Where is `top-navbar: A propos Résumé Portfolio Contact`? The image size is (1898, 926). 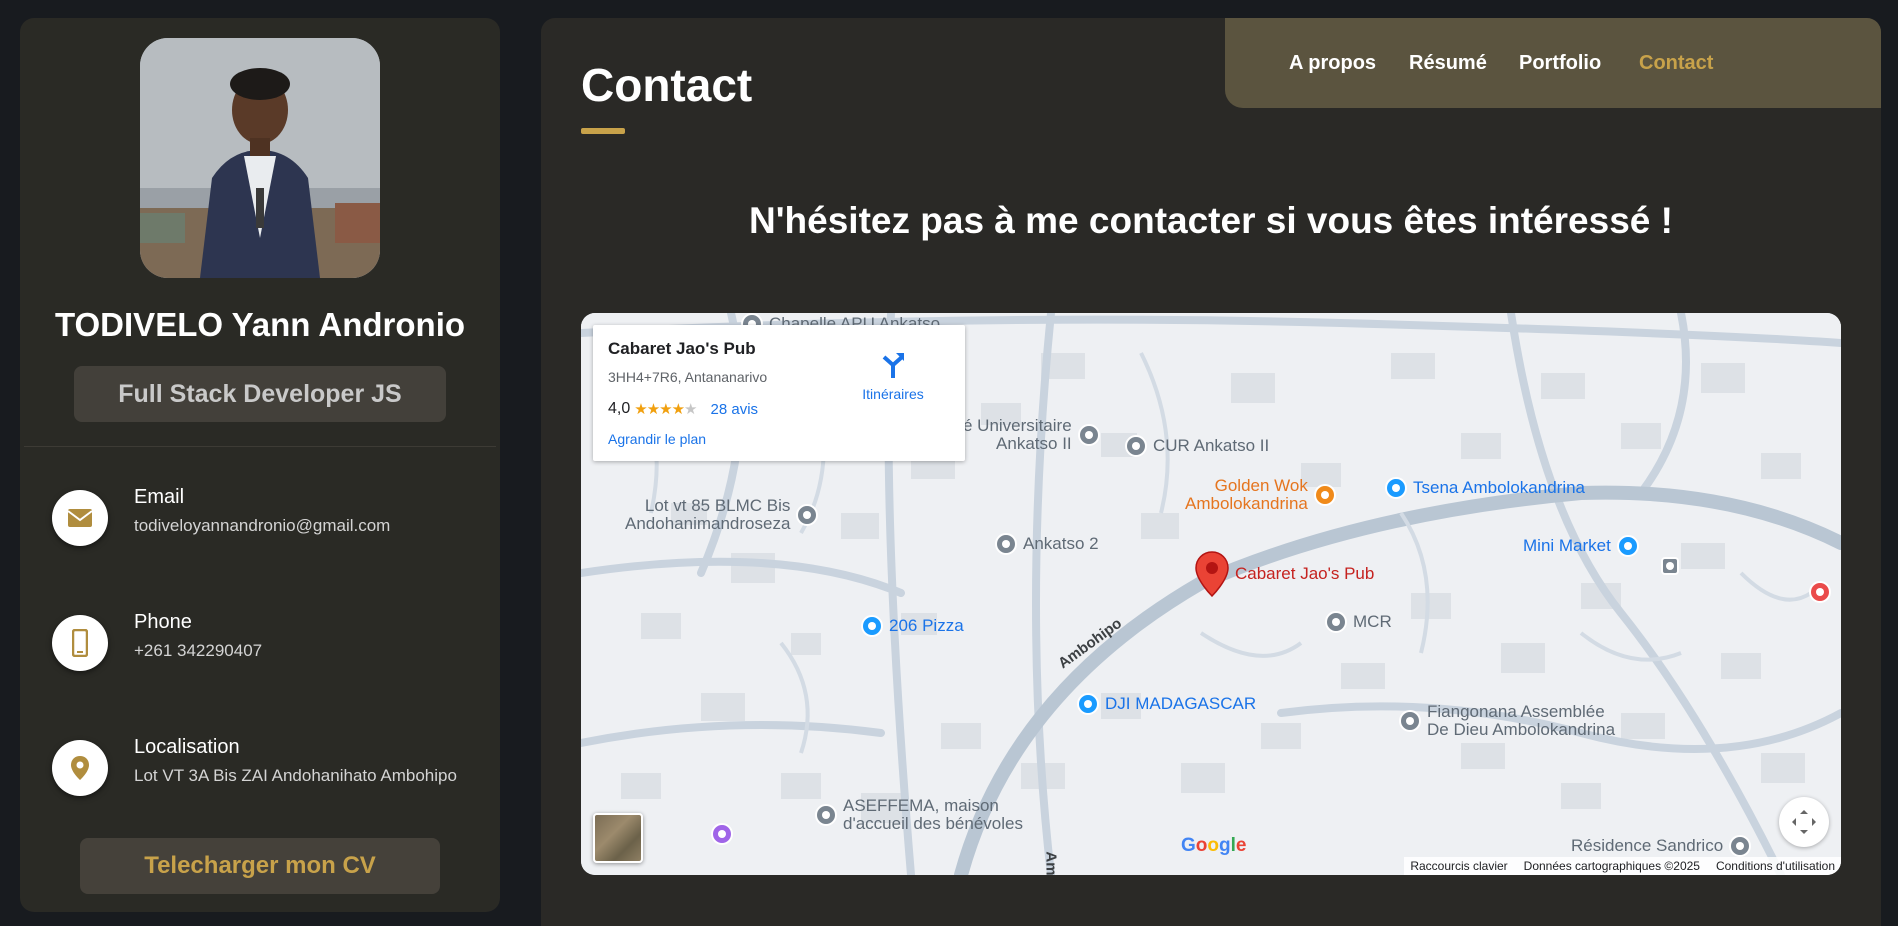 top-navbar: A propos Résumé Portfolio Contact is located at coordinates (1553, 63).